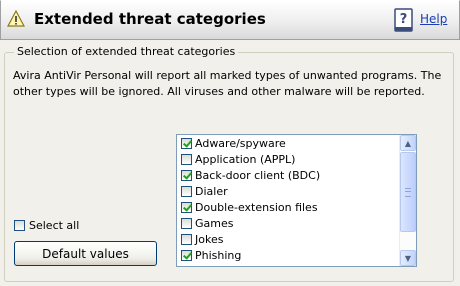  What do you see at coordinates (209, 239) in the screenshot?
I see `category-label: Jokes` at bounding box center [209, 239].